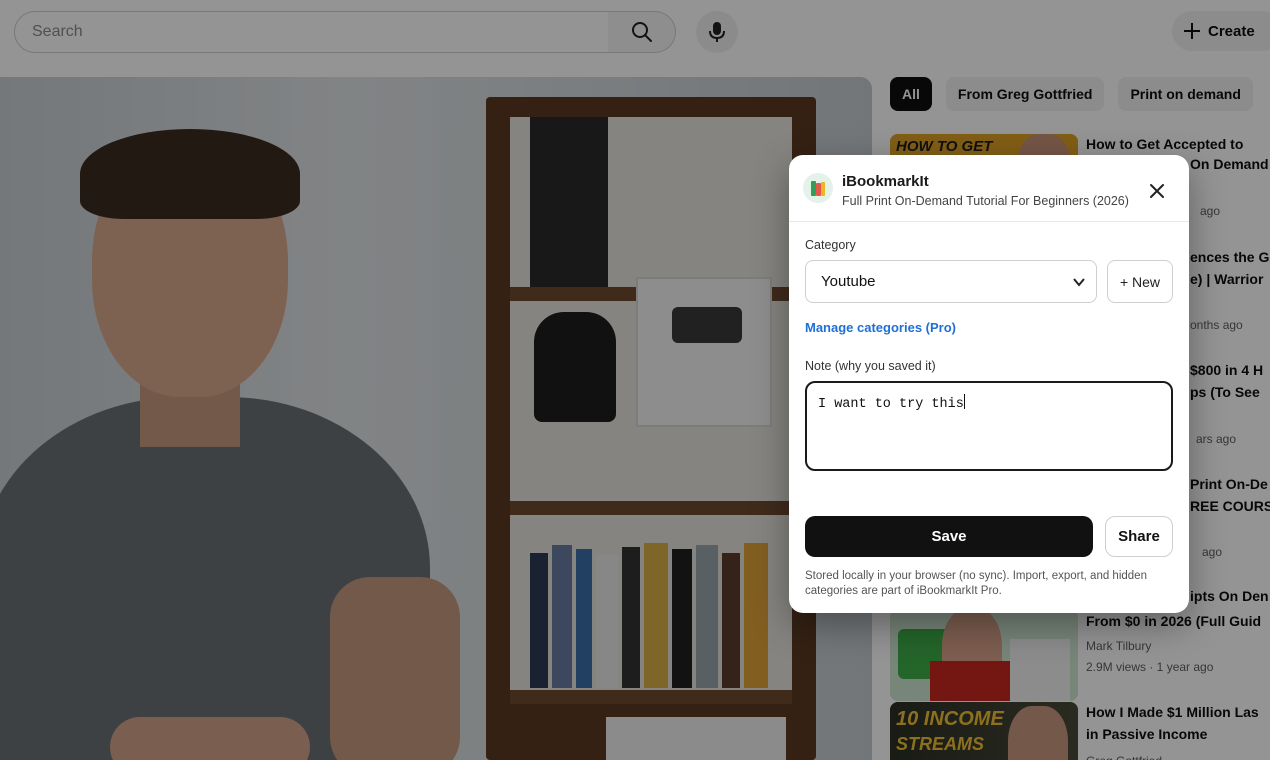 This screenshot has height=760, width=1270. I want to click on close-button, so click(1157, 191).